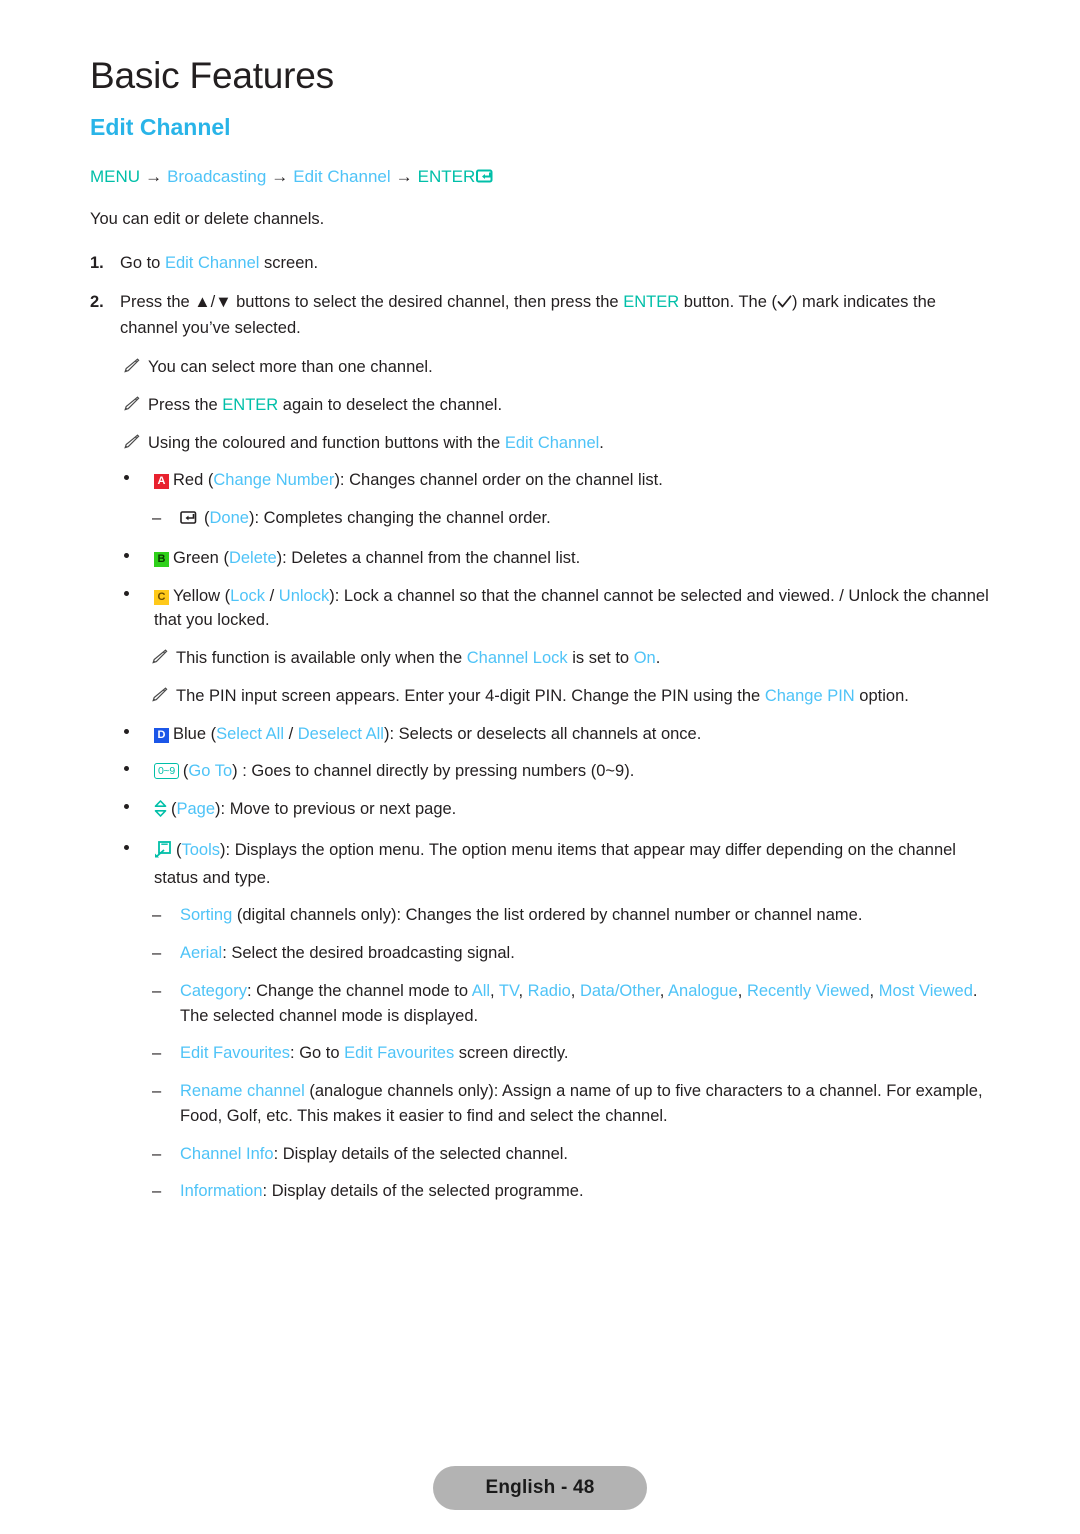  I want to click on bullet-pre: Green (, so click(201, 557).